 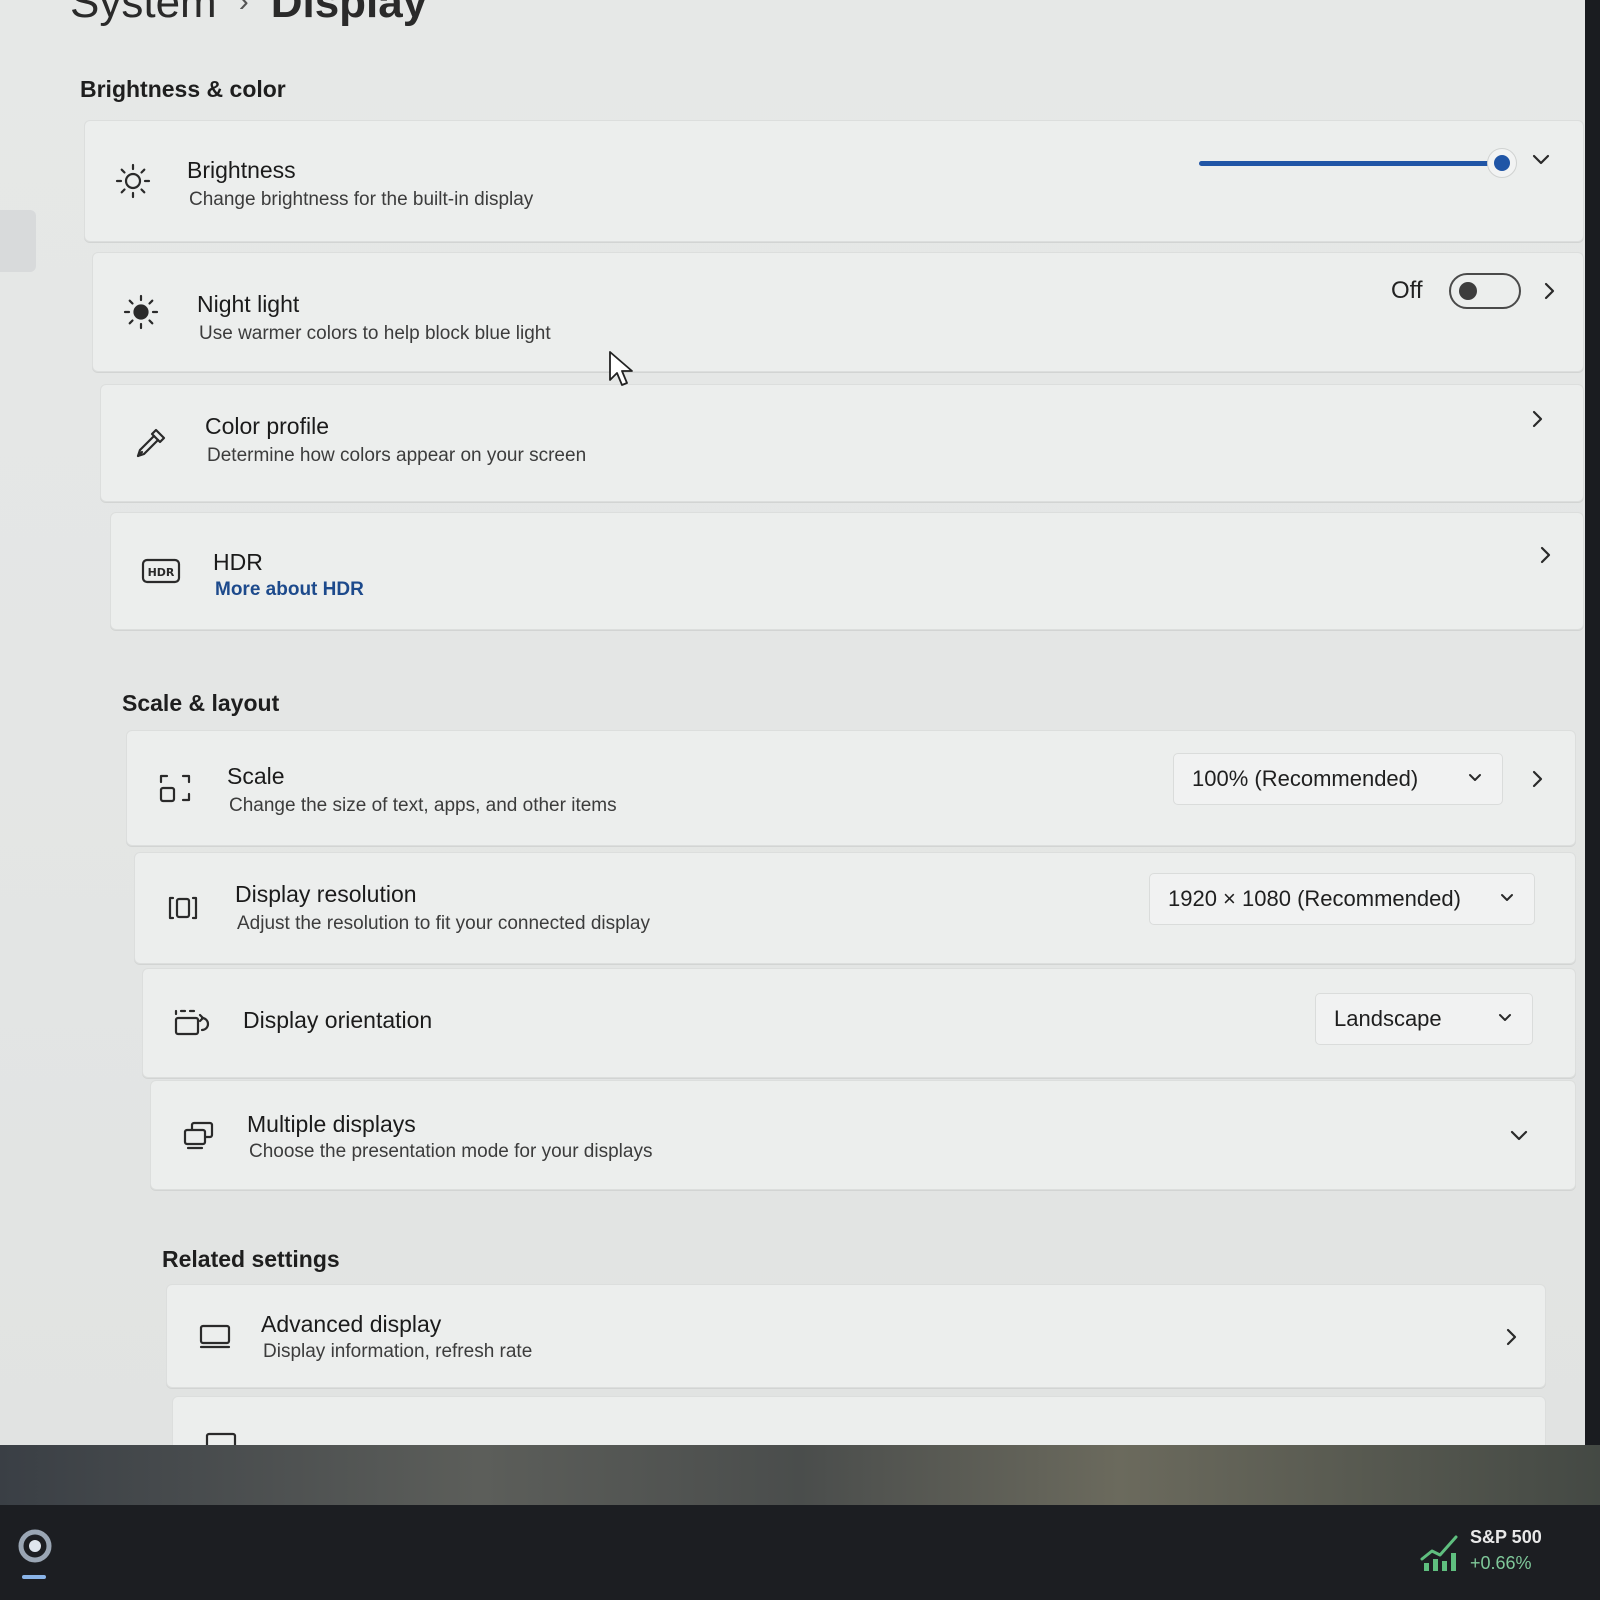 What do you see at coordinates (1407, 290) in the screenshot?
I see `night-light-state: Off` at bounding box center [1407, 290].